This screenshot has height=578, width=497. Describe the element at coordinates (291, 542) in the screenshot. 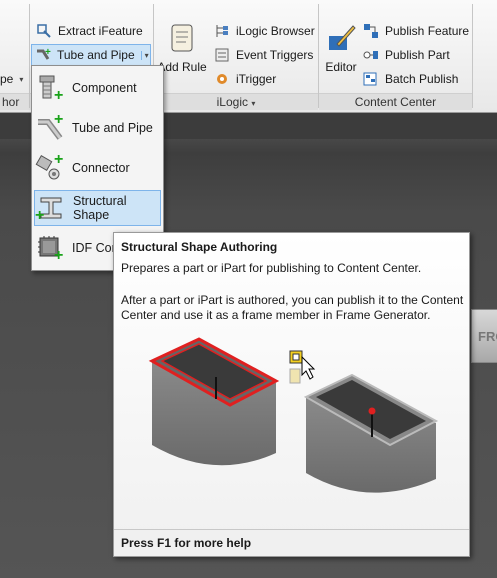

I see `tooltip-footer-help: Press F1 for more help` at that location.